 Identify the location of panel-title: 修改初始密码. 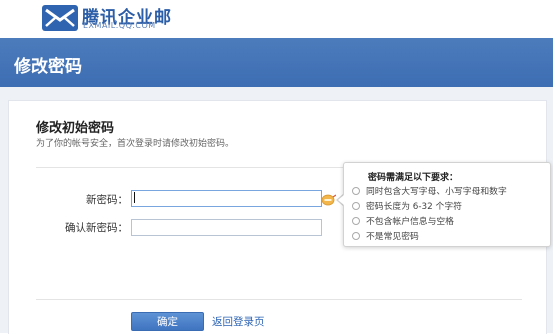
(75, 128).